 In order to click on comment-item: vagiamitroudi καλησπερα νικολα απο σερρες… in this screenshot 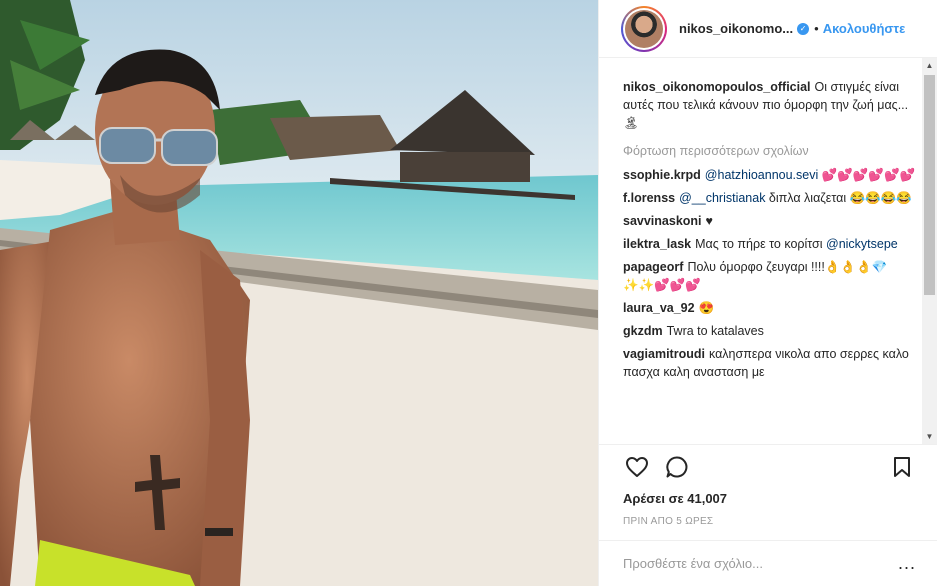, I will do `click(769, 363)`.